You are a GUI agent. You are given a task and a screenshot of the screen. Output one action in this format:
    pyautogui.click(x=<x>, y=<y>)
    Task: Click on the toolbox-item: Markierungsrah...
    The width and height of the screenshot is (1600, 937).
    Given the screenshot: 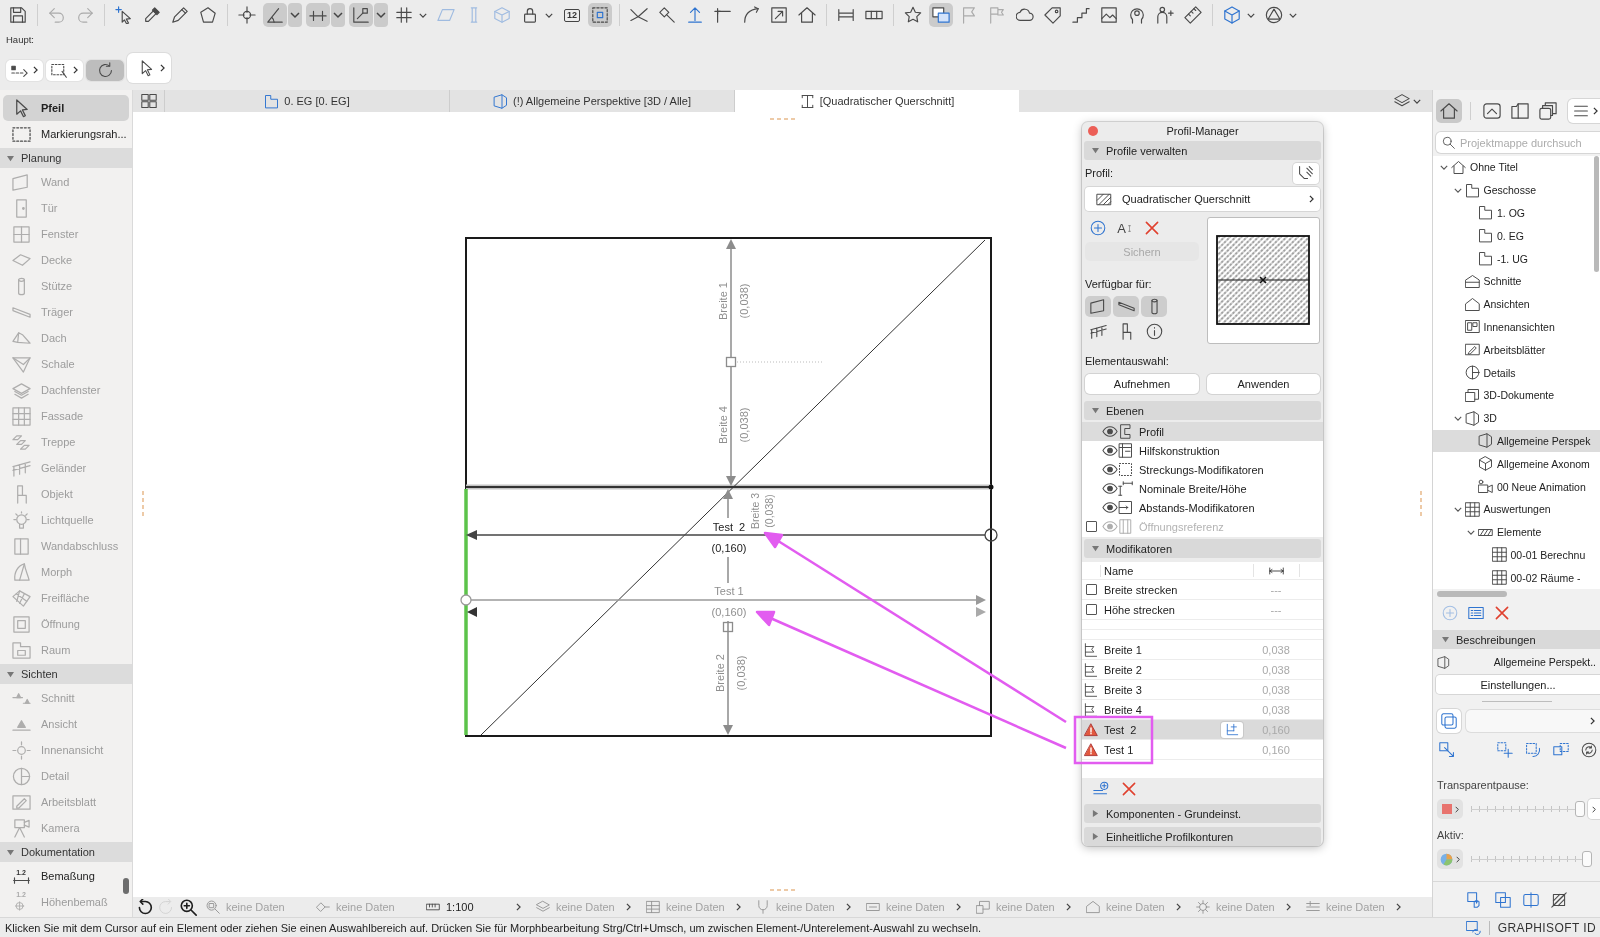 What is the action you would take?
    pyautogui.click(x=66, y=134)
    